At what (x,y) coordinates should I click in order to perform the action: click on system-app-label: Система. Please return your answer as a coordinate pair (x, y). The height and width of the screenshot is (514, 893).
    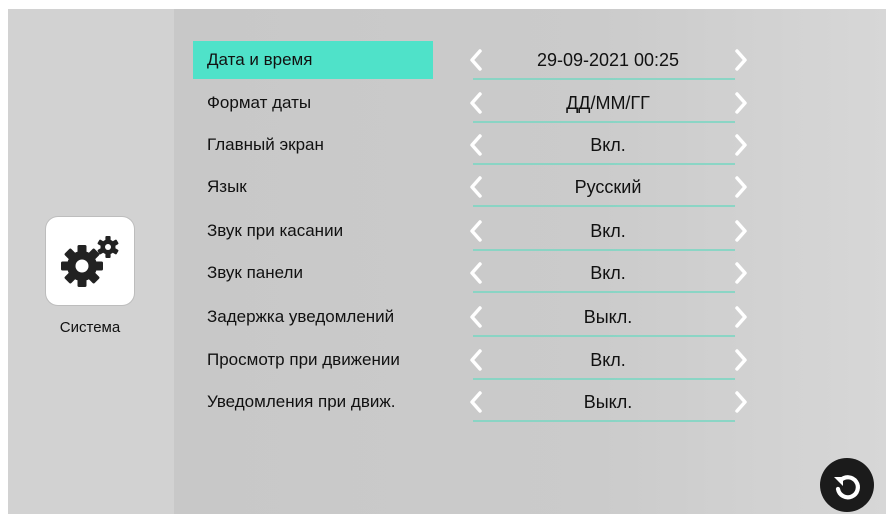
    Looking at the image, I should click on (90, 327).